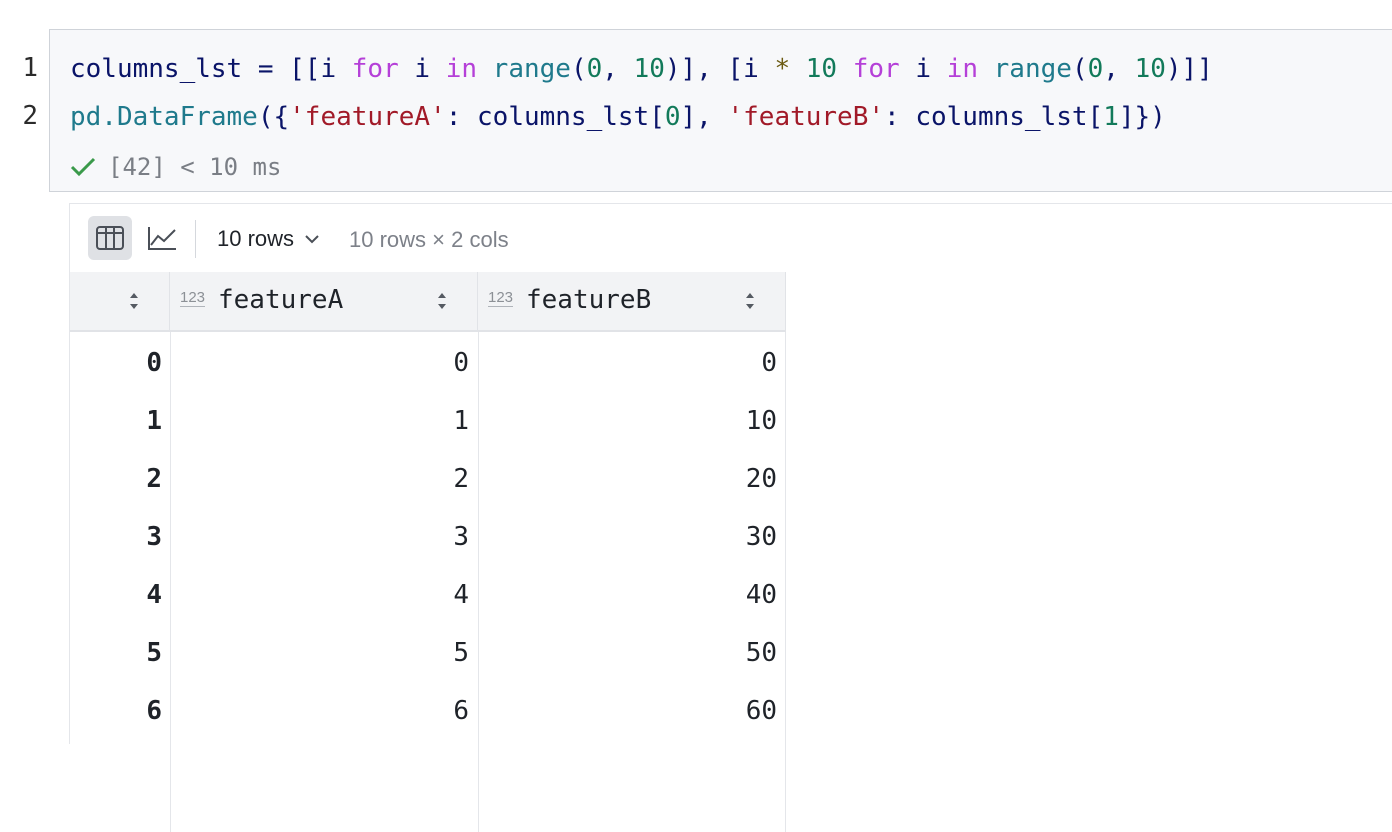 The height and width of the screenshot is (832, 1392). I want to click on cell-featureA: 4, so click(319, 595).